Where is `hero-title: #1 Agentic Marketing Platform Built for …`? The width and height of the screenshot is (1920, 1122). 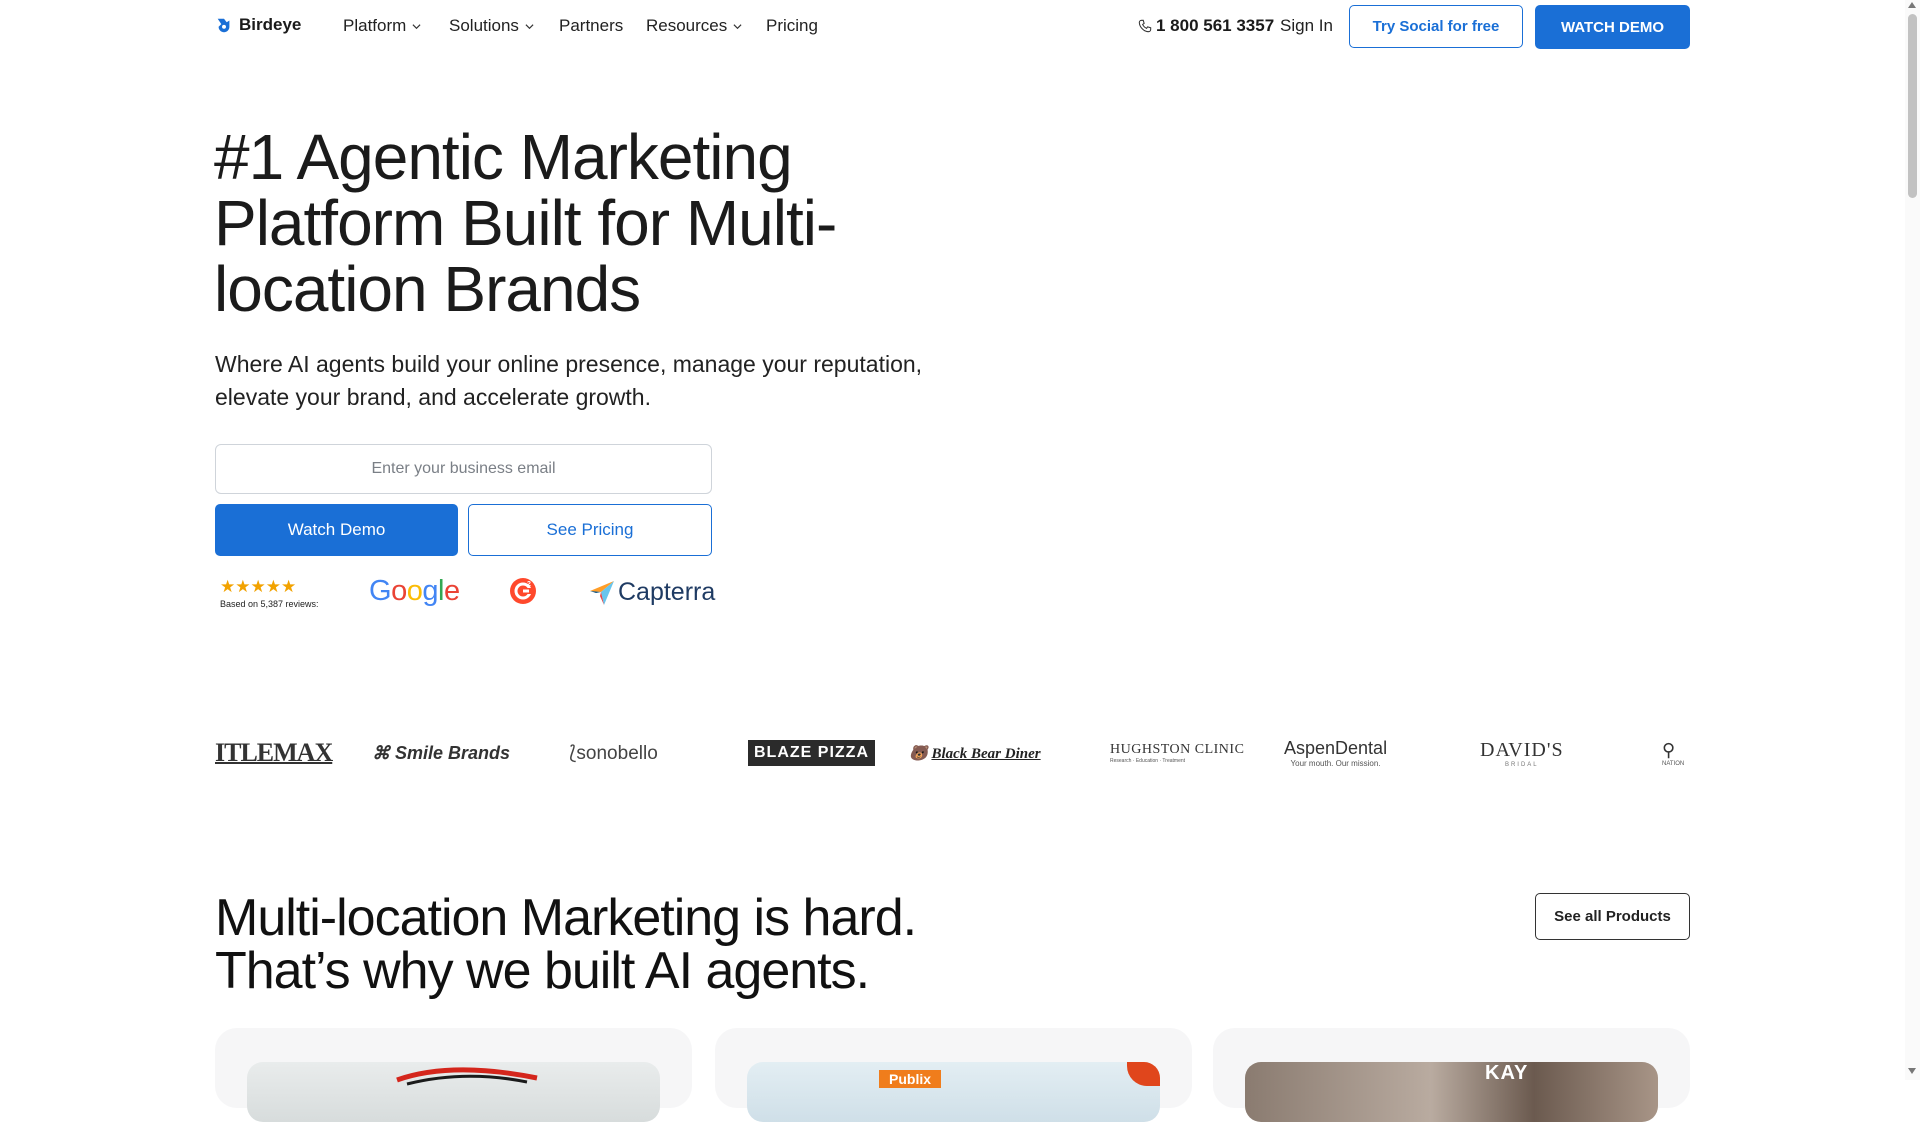 hero-title: #1 Agentic Marketing Platform Built for … is located at coordinates (525, 223).